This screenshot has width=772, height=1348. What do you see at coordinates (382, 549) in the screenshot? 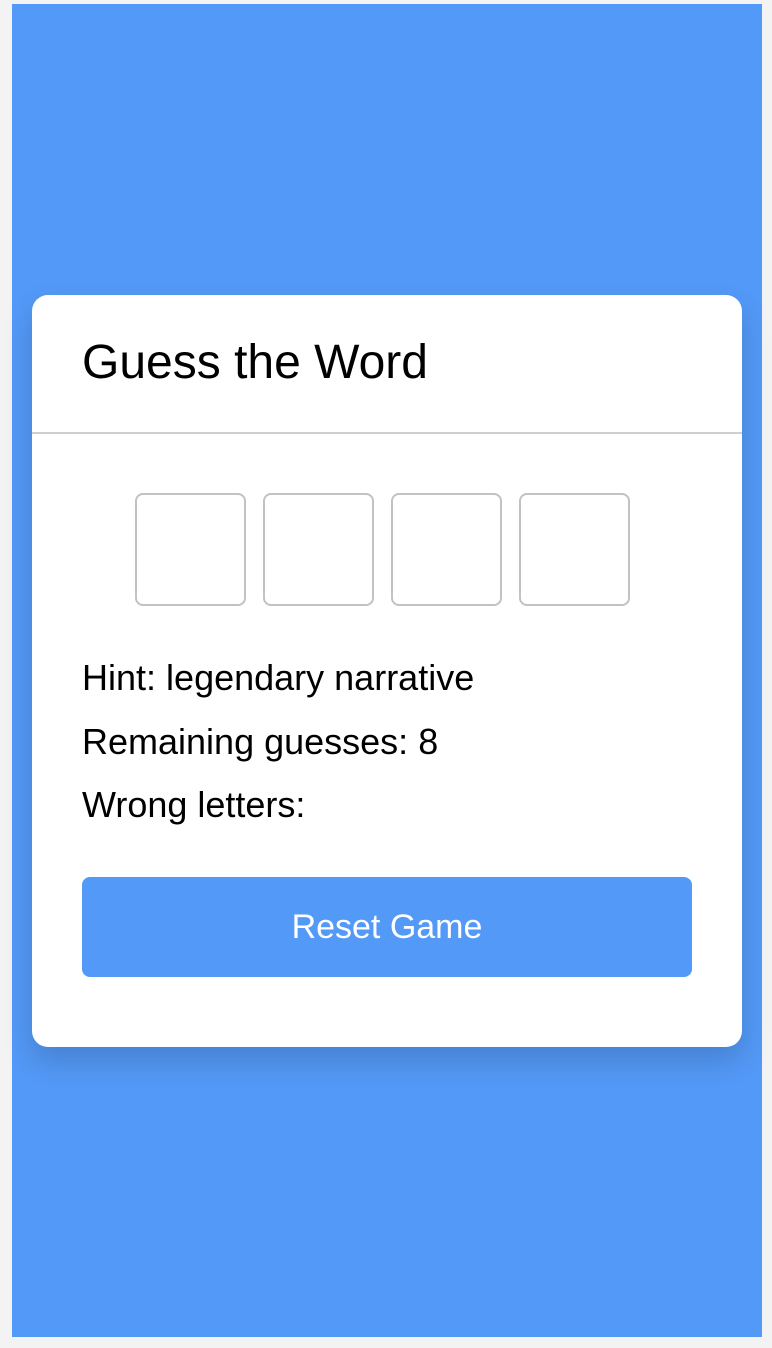
I see `word-letter-boxes` at bounding box center [382, 549].